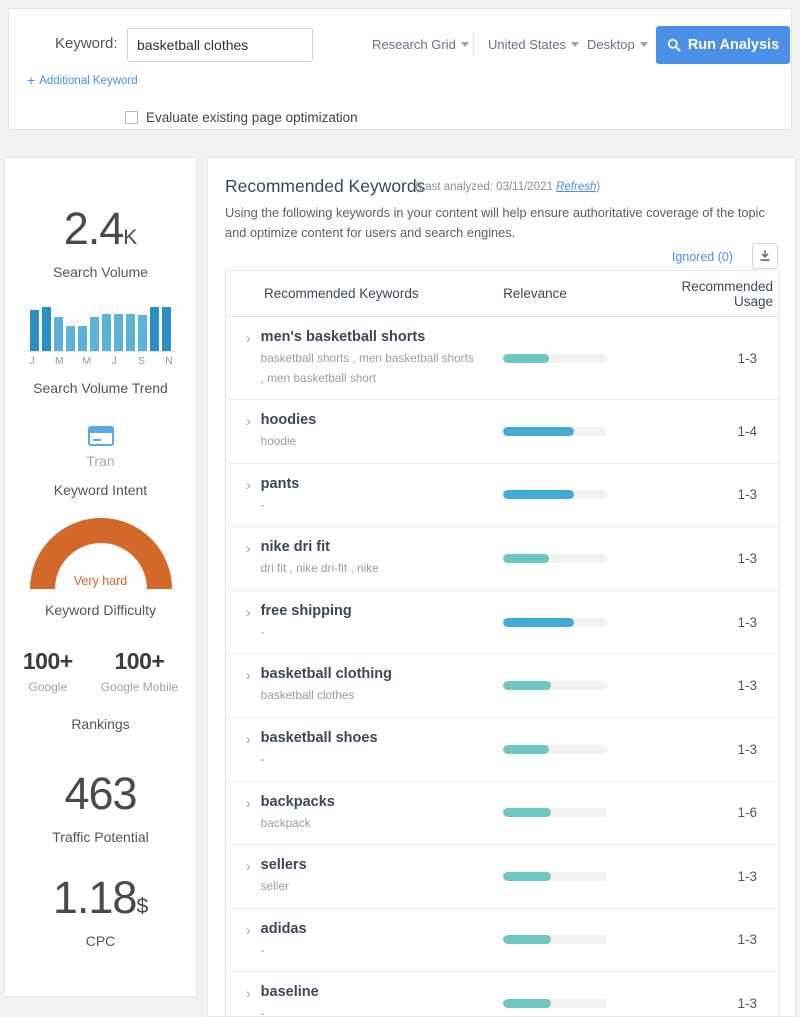  What do you see at coordinates (100, 329) in the screenshot?
I see `trend-bars` at bounding box center [100, 329].